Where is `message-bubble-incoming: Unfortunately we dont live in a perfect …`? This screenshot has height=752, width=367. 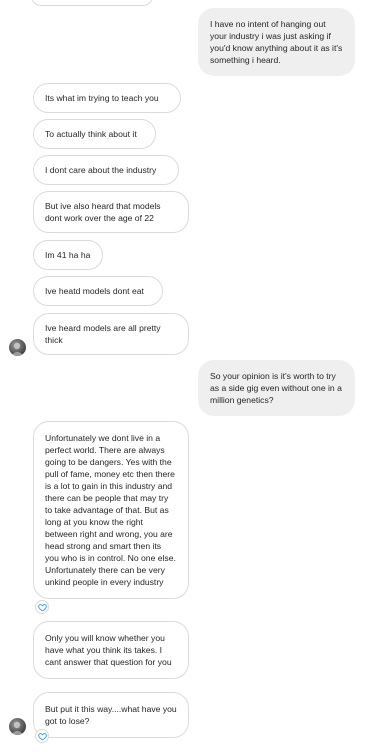
message-bubble-incoming: Unfortunately we dont live in a perfect … is located at coordinates (111, 510).